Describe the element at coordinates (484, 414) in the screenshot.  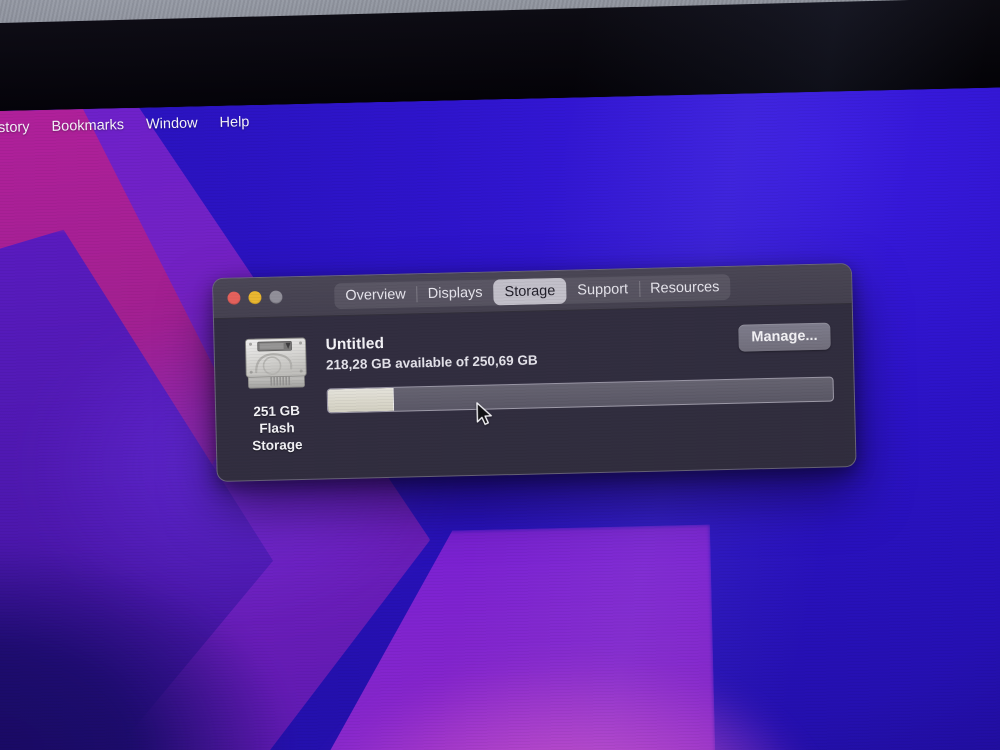
I see `arrow-pointer-icon` at that location.